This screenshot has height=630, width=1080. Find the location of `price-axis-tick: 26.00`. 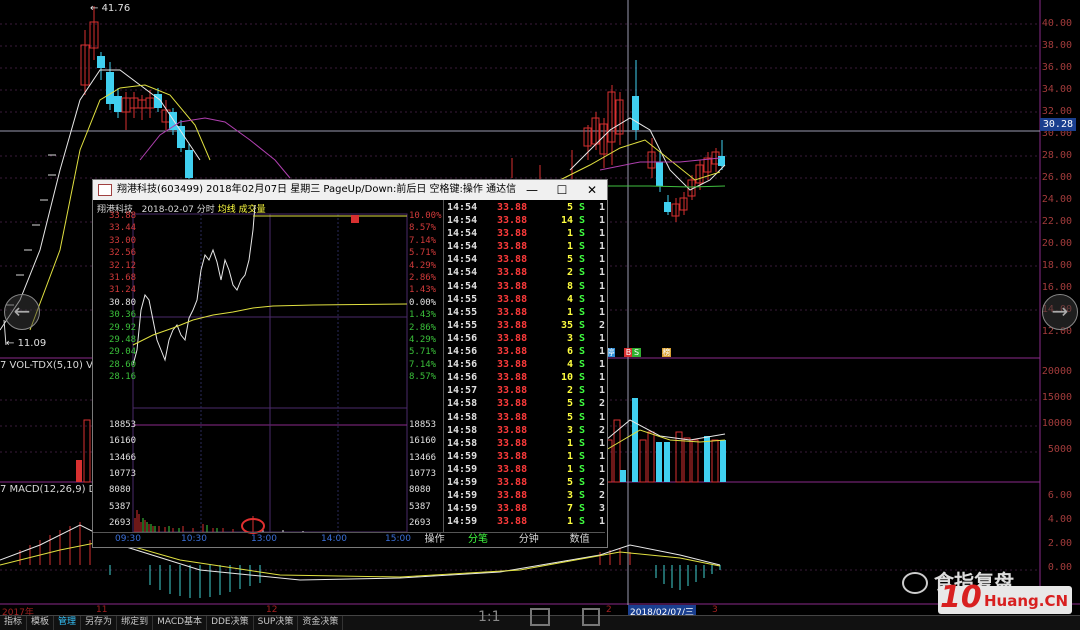

price-axis-tick: 26.00 is located at coordinates (1056, 177).